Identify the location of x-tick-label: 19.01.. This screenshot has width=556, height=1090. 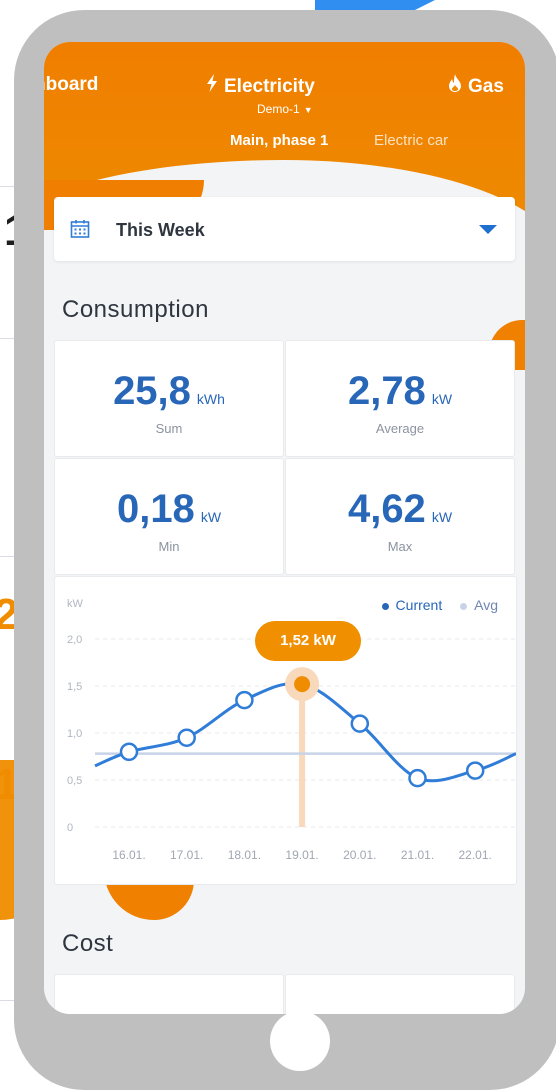
(301, 855).